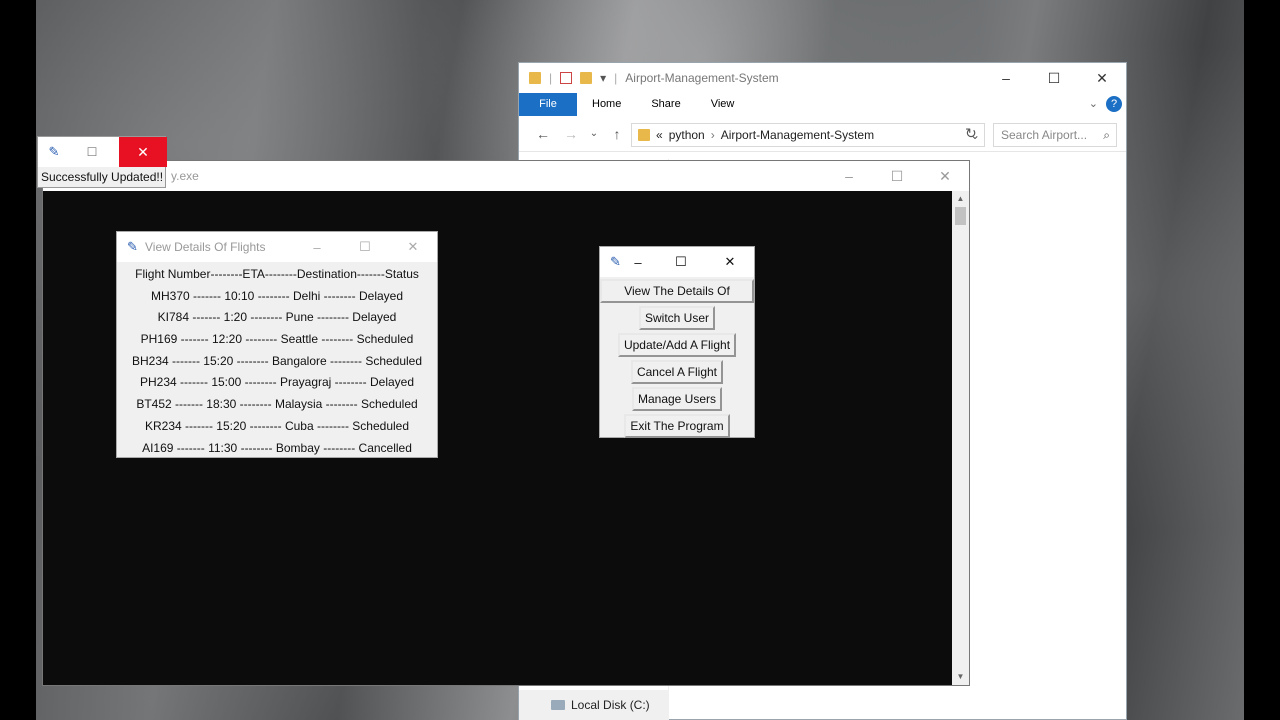  I want to click on explorer-title: Airport-Management-System, so click(702, 78).